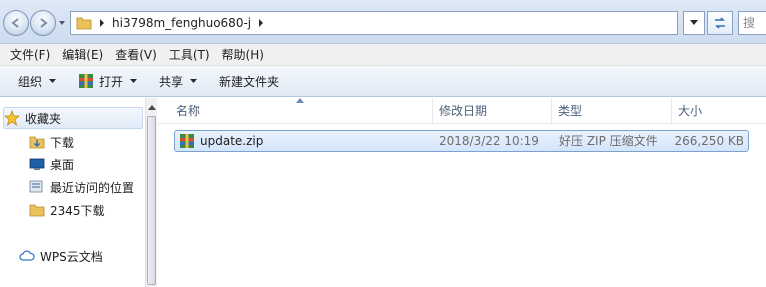 Image resolution: width=766 pixels, height=287 pixels. What do you see at coordinates (232, 141) in the screenshot?
I see `file-name: update.zip` at bounding box center [232, 141].